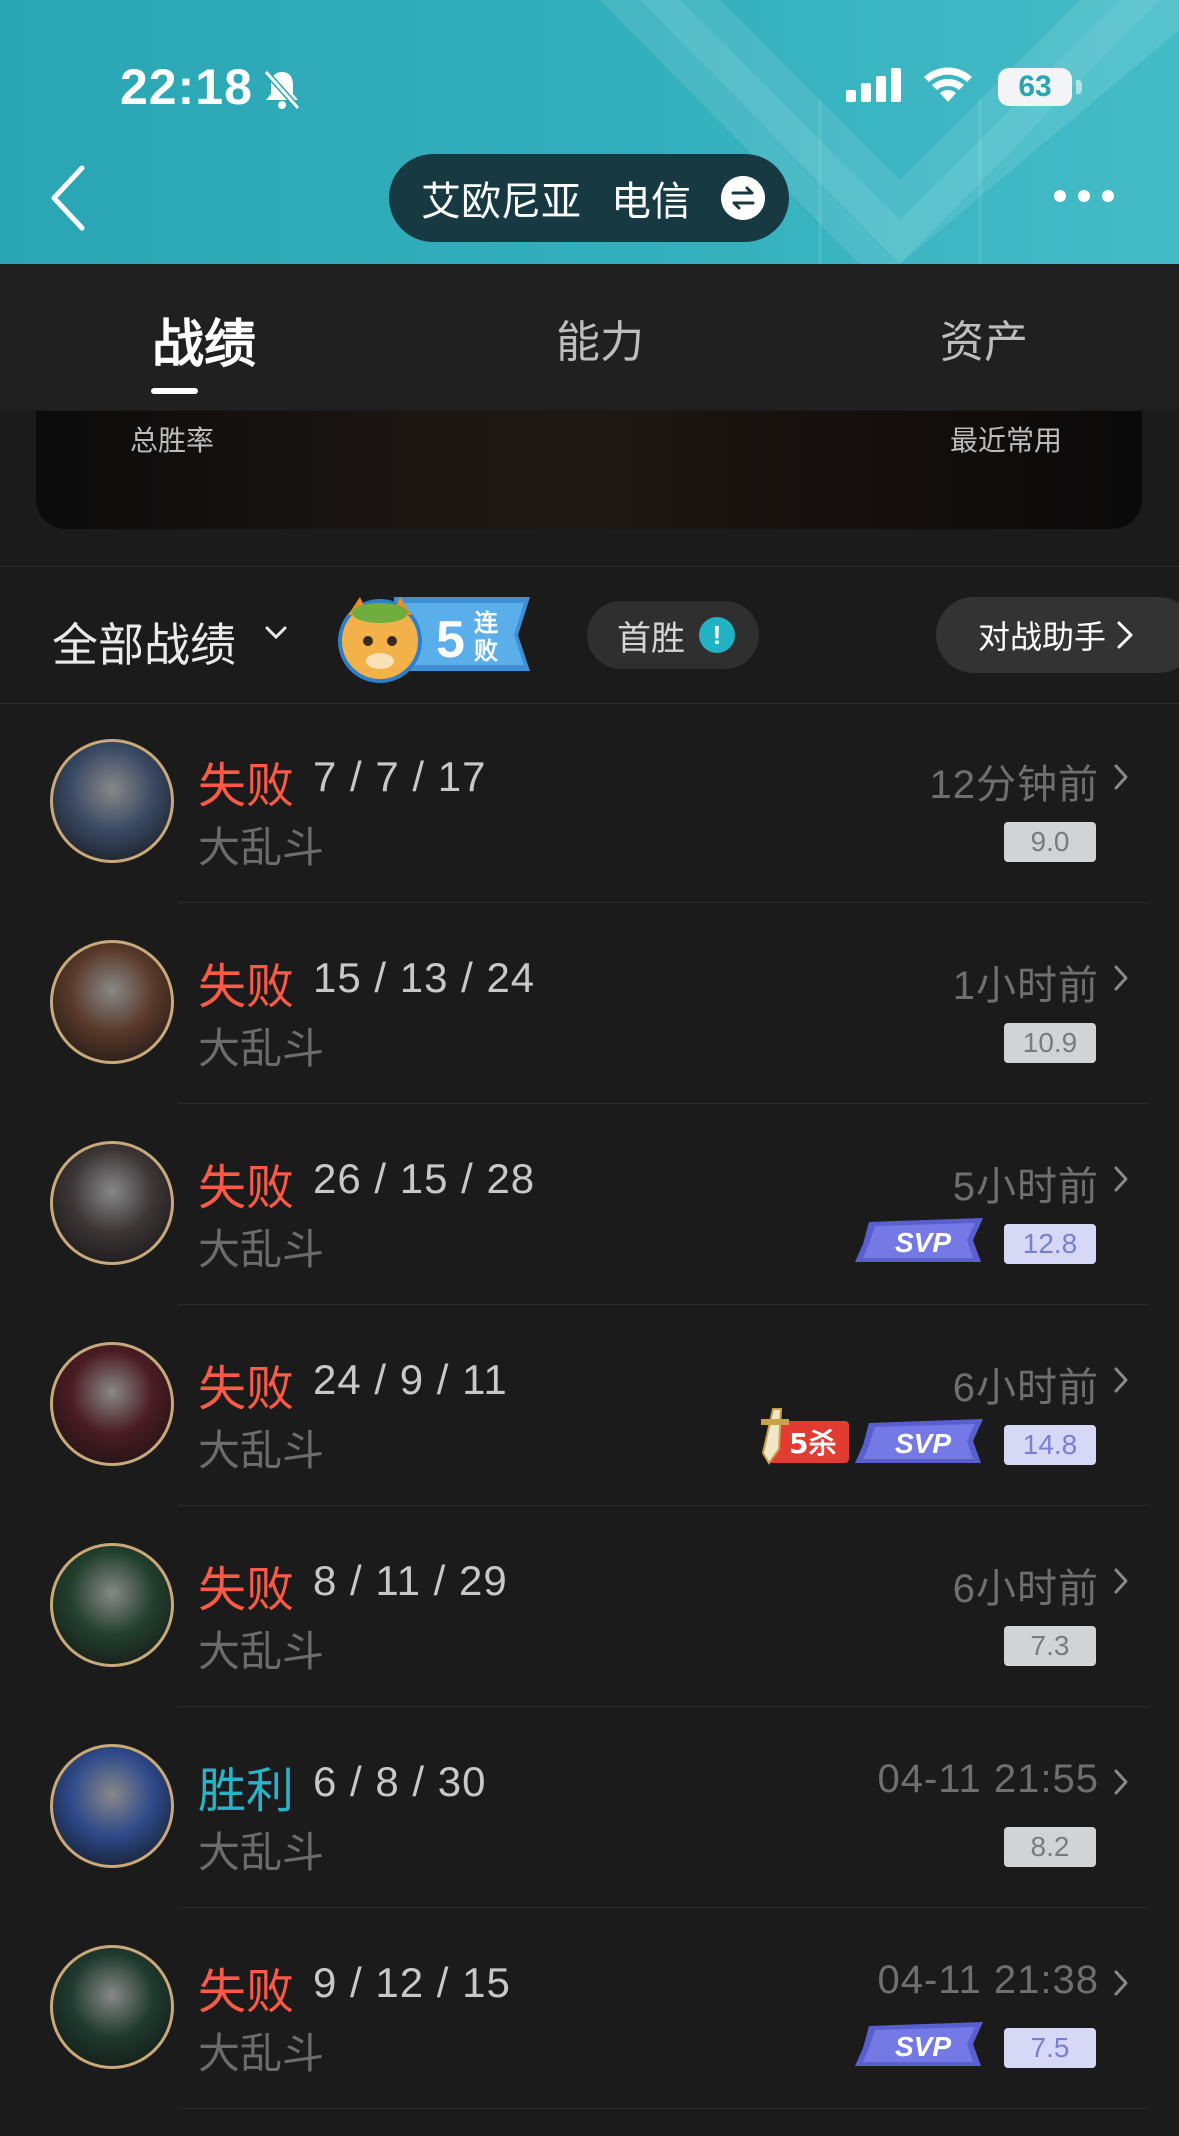  Describe the element at coordinates (873, 85) in the screenshot. I see `signal-icon` at that location.